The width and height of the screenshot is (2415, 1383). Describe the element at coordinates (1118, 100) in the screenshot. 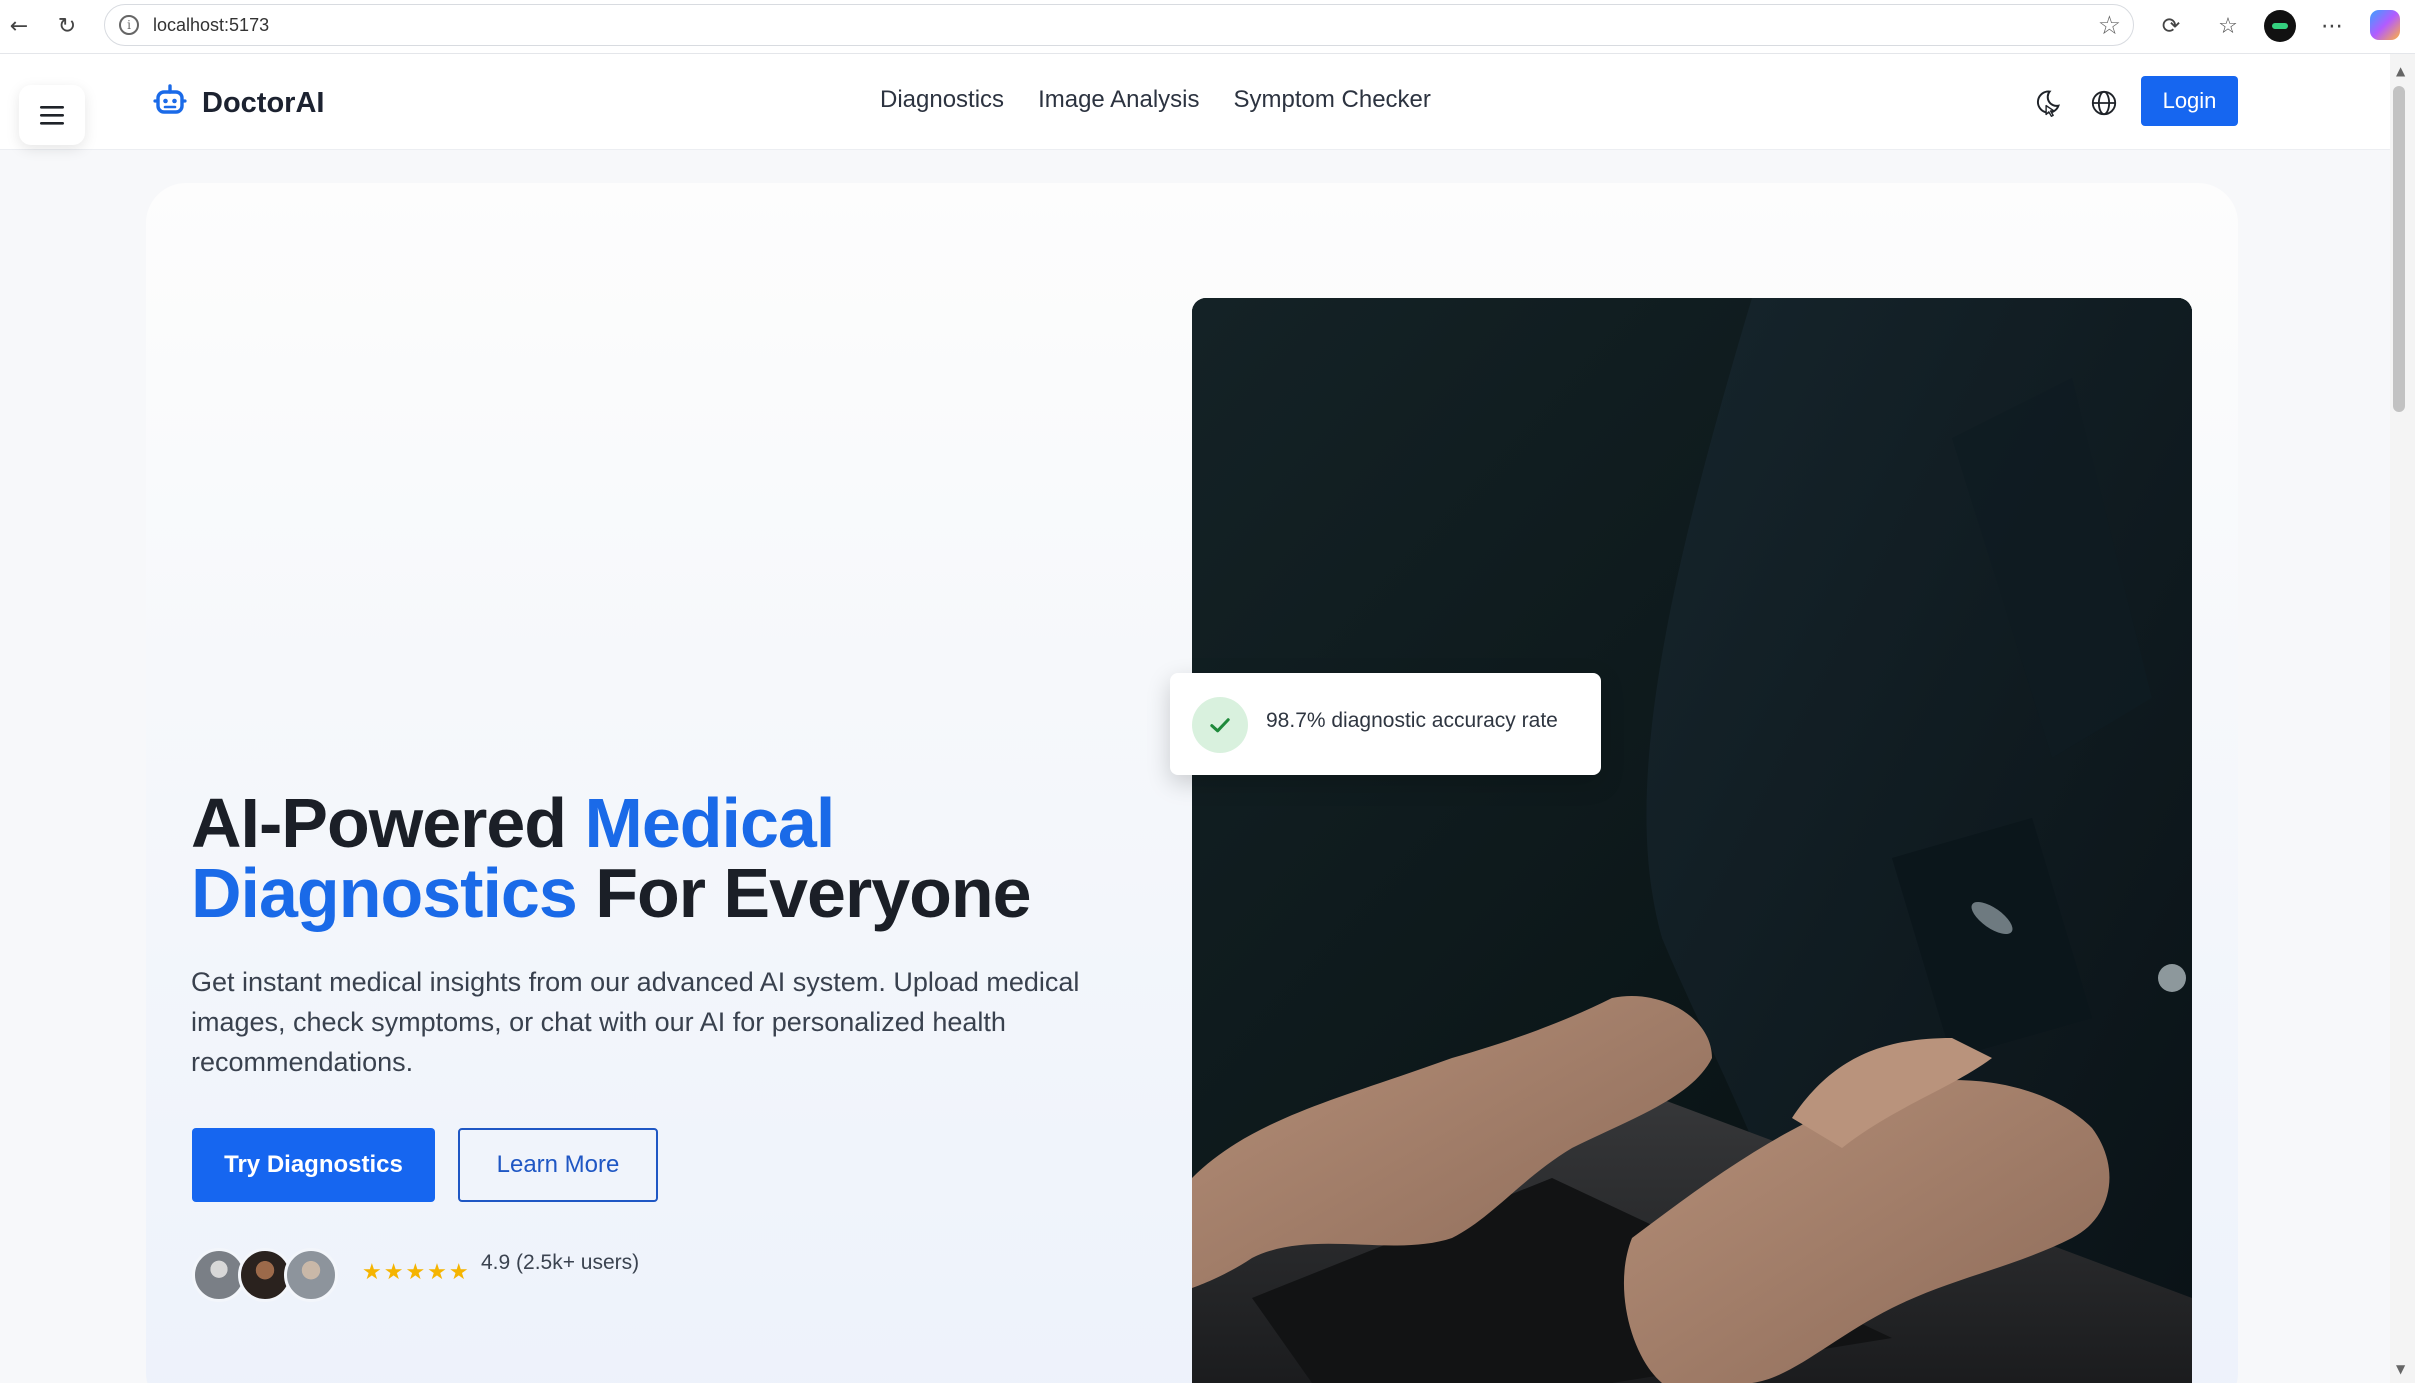

I see `nav-link-image-analysis: Image Analysis` at that location.